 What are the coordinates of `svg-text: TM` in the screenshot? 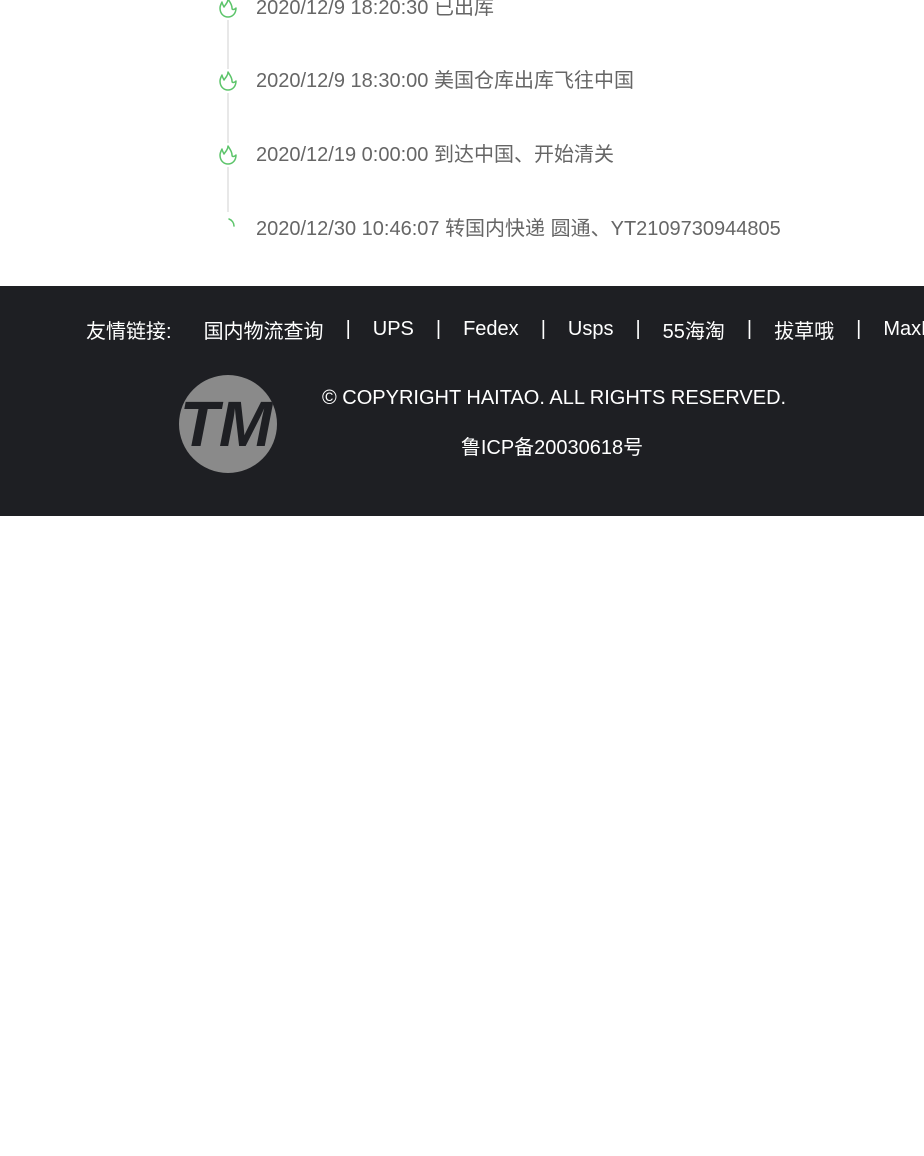 It's located at (227, 424).